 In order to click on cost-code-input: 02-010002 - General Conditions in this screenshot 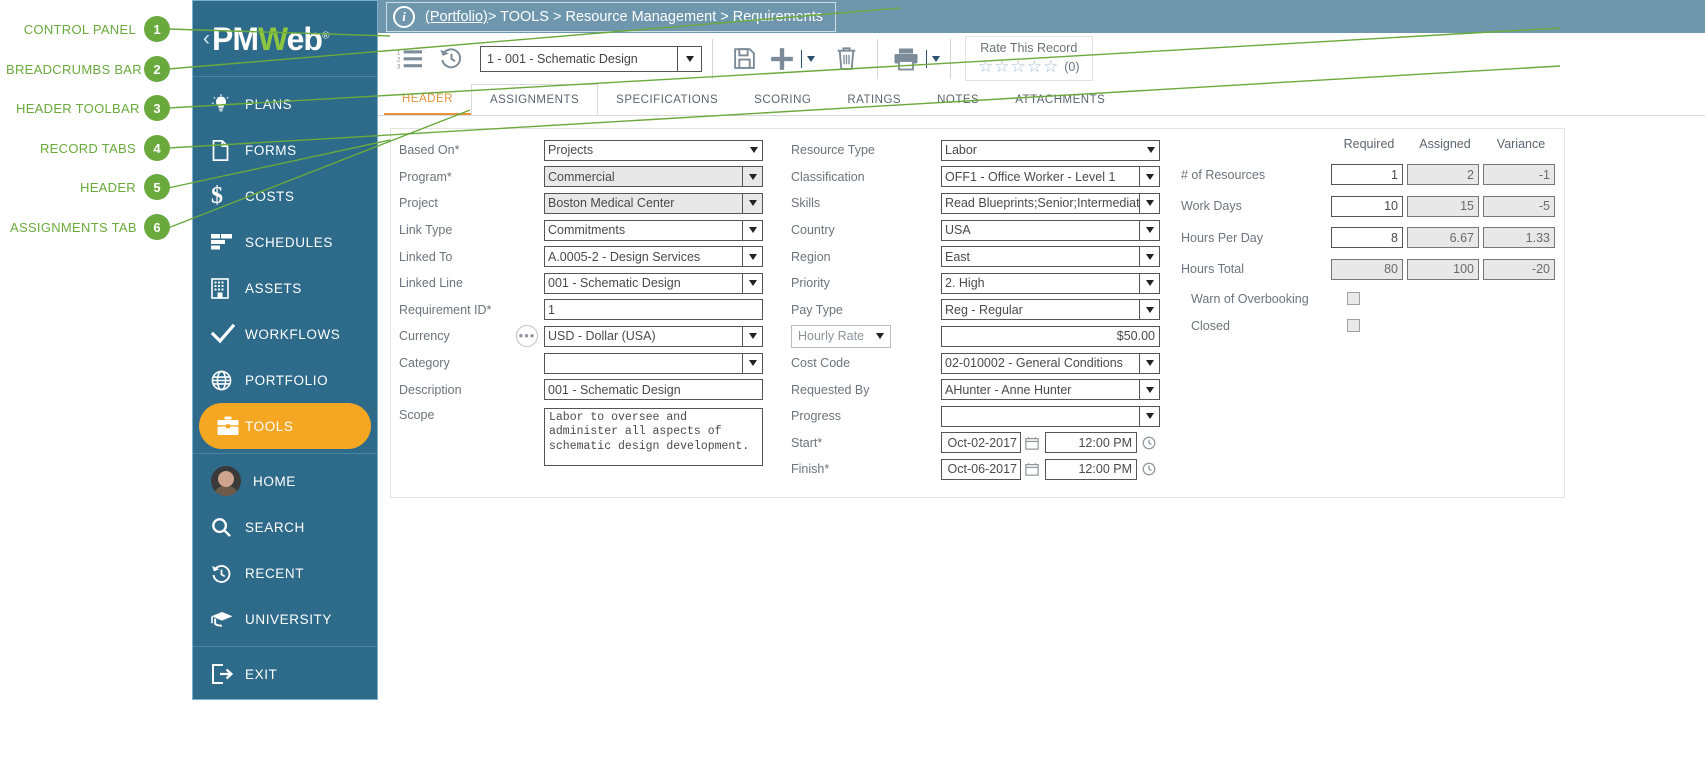, I will do `click(1040, 363)`.